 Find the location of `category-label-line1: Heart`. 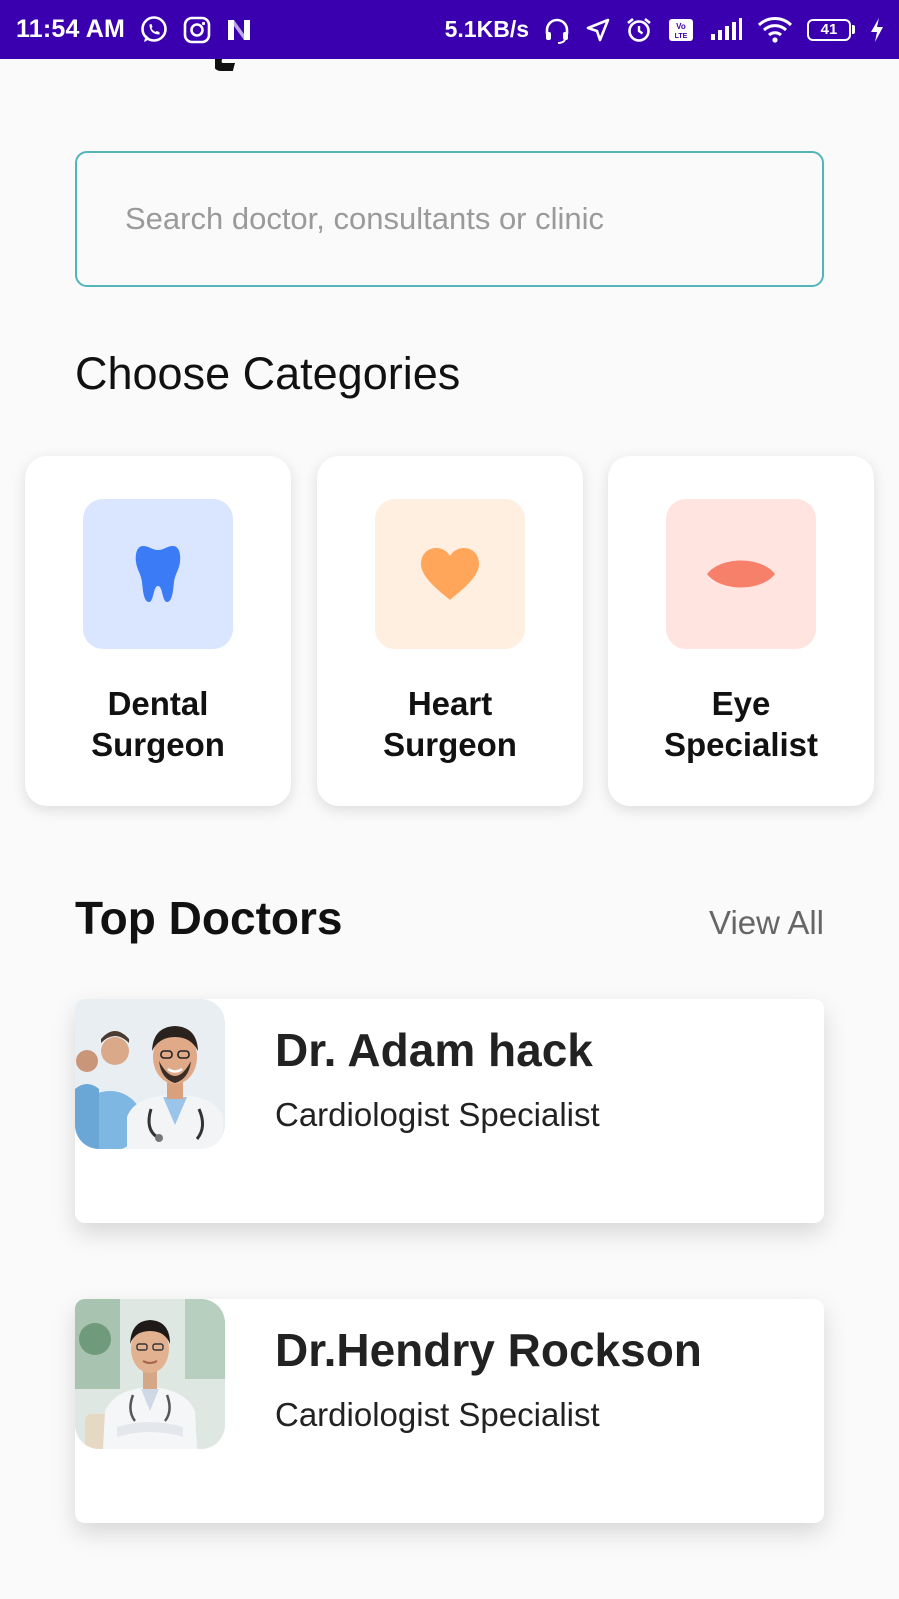

category-label-line1: Heart is located at coordinates (450, 703).